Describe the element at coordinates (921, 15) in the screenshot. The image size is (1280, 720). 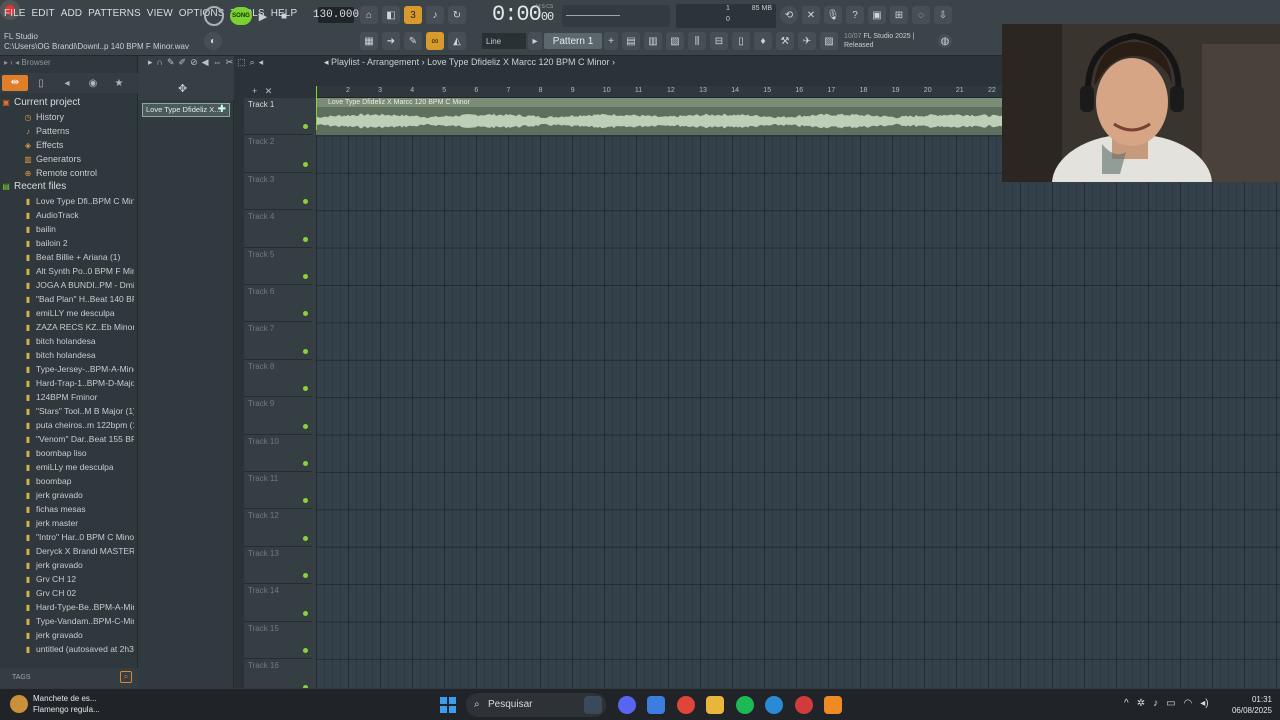
I see `chat-icon: ◌` at that location.